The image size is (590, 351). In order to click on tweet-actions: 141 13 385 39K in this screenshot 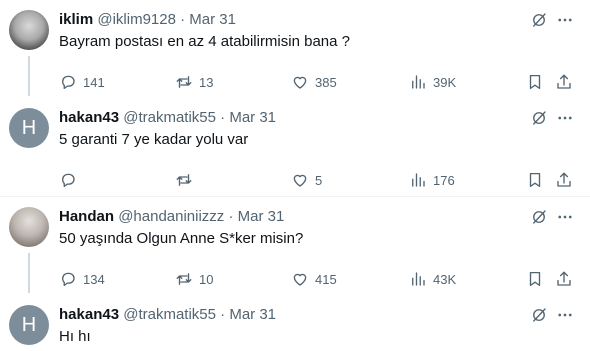, I will do `click(319, 82)`.